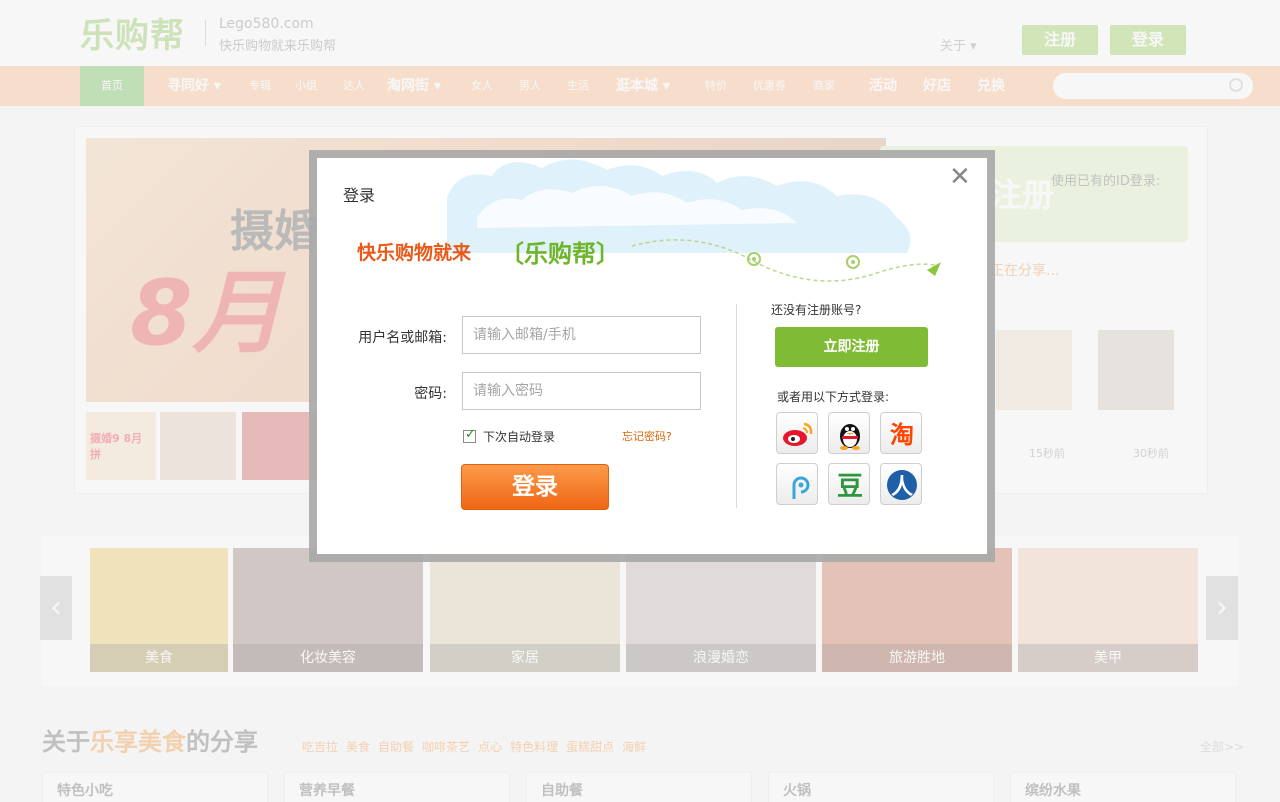  Describe the element at coordinates (534, 747) in the screenshot. I see `tag-link: 特色料理` at that location.